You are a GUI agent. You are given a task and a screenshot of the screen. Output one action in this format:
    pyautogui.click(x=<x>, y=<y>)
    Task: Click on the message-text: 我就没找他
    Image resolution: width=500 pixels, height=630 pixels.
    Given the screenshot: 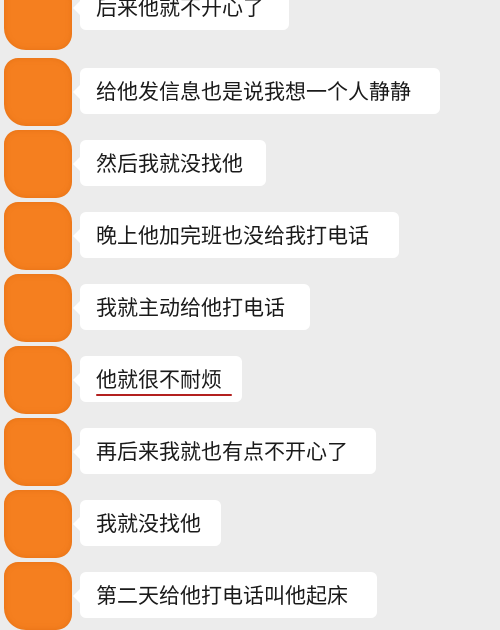 What is the action you would take?
    pyautogui.click(x=148, y=524)
    